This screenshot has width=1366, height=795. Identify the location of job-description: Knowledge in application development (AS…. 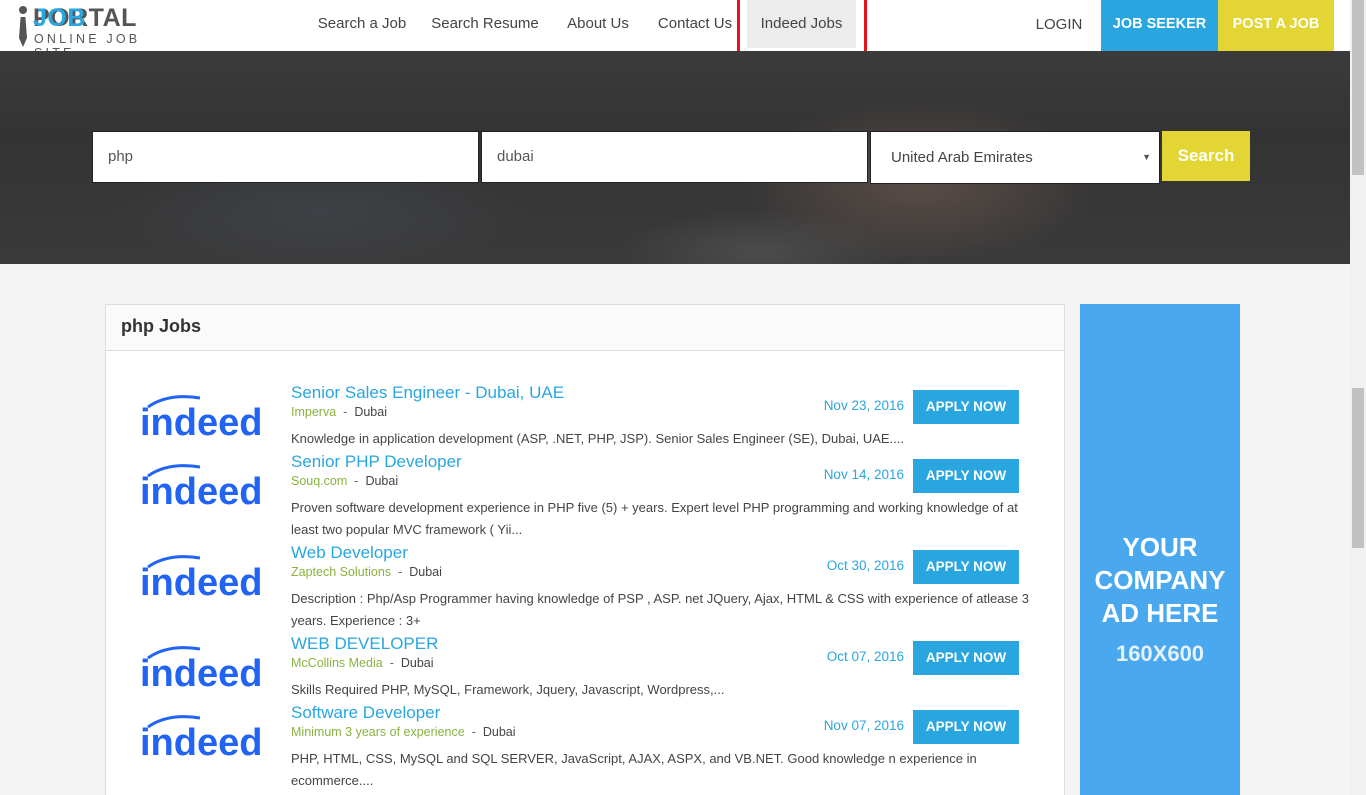
(598, 438).